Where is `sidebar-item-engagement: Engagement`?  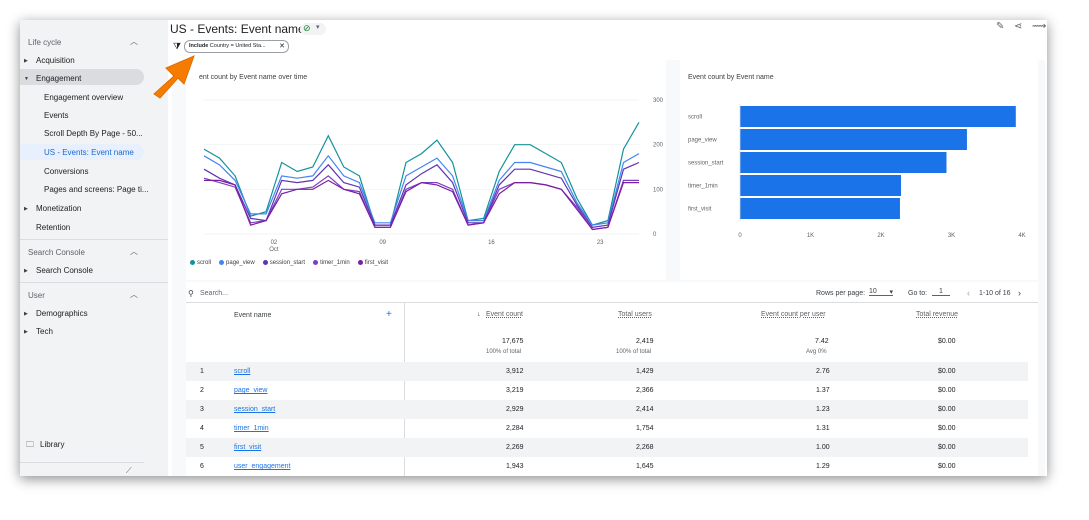
sidebar-item-engagement: Engagement is located at coordinates (58, 78).